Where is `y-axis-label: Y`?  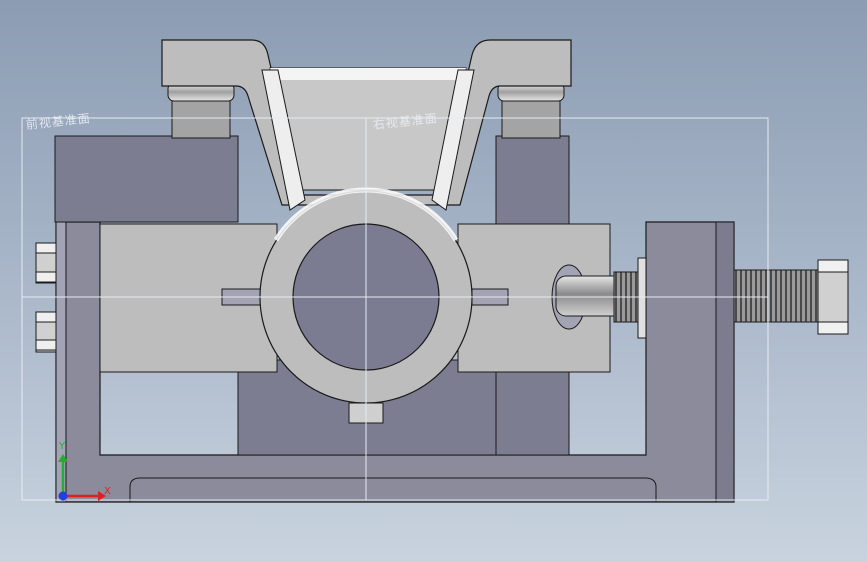
y-axis-label: Y is located at coordinates (62, 446).